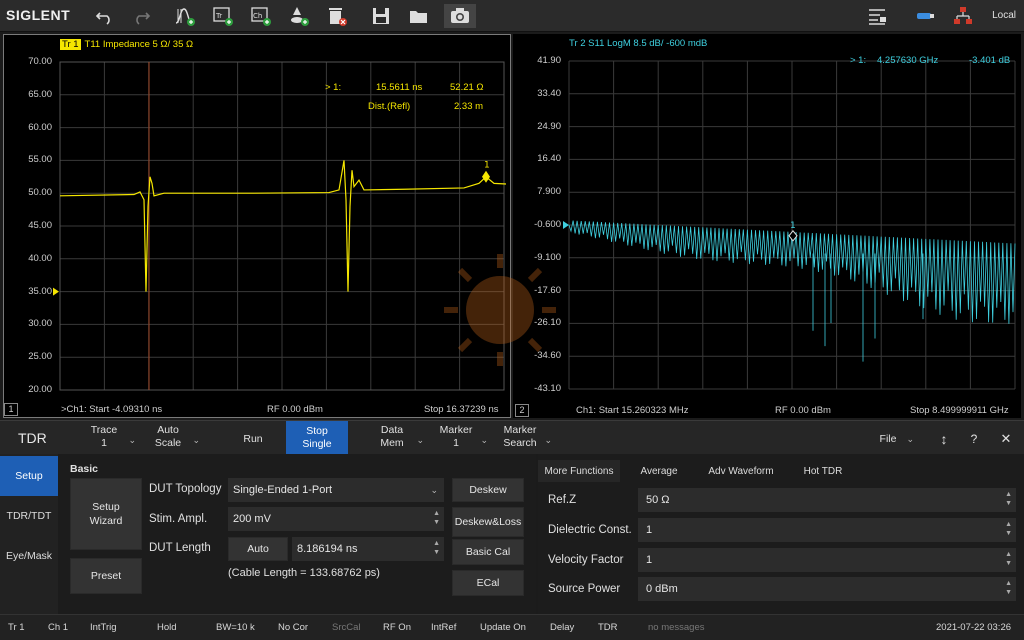 The height and width of the screenshot is (640, 1024). I want to click on marker-2-y-value: -3.401 dB, so click(990, 60).